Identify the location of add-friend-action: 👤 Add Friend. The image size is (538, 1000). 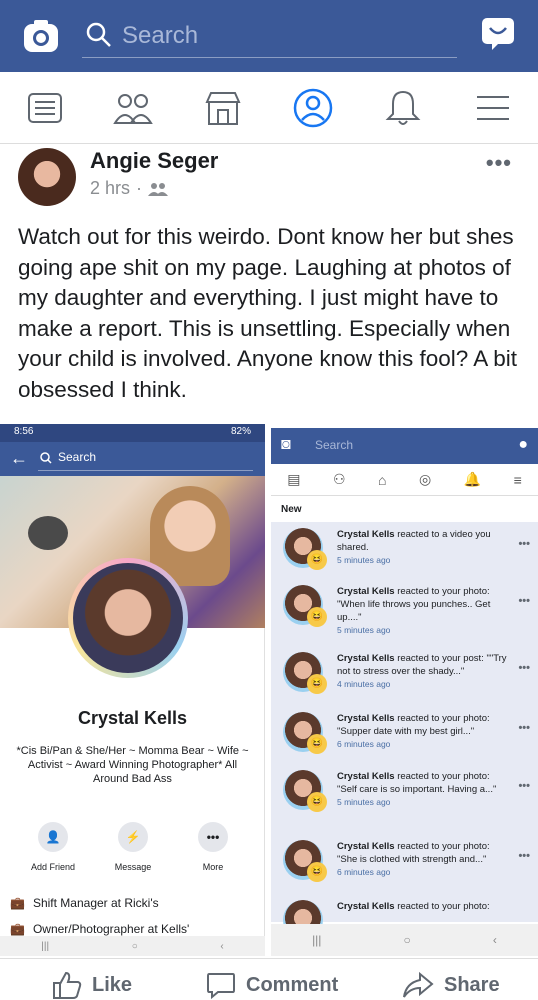
(53, 847).